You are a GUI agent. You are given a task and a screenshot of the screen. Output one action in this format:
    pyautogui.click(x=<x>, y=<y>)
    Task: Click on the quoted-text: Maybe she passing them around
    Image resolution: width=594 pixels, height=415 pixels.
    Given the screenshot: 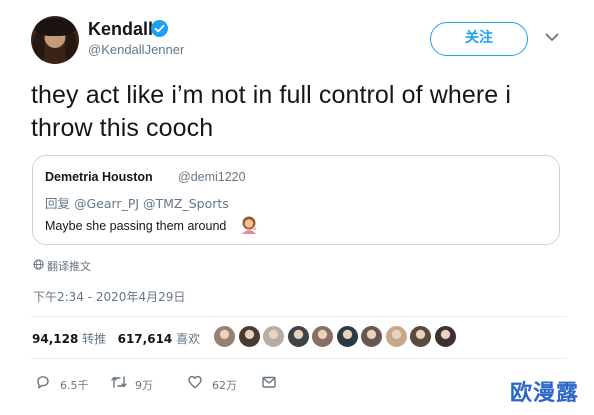 What is the action you would take?
    pyautogui.click(x=136, y=226)
    